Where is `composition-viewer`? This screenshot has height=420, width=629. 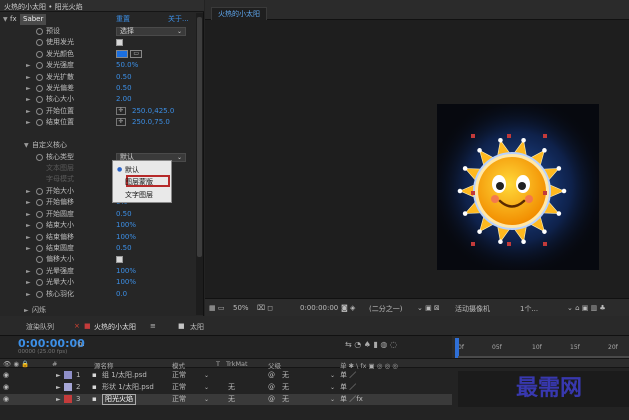 composition-viewer is located at coordinates (518, 187).